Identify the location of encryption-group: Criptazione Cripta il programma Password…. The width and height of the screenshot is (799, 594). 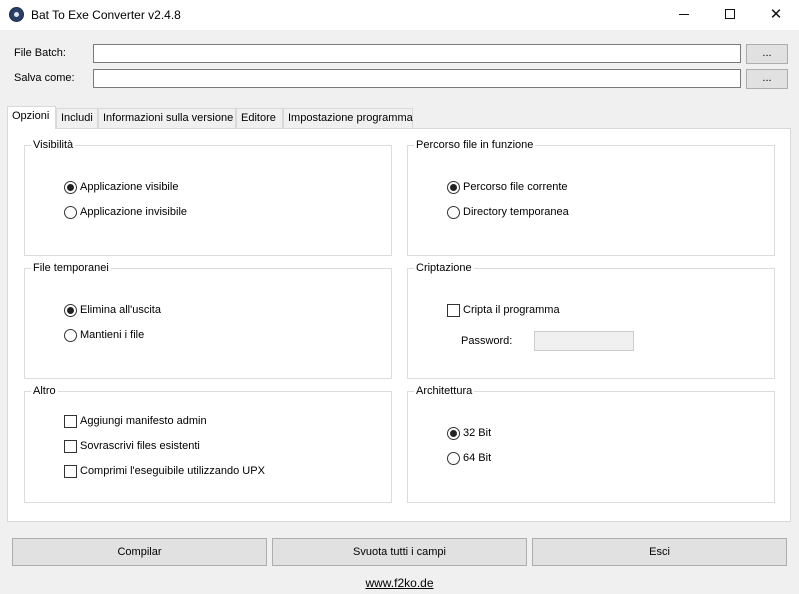
(591, 320).